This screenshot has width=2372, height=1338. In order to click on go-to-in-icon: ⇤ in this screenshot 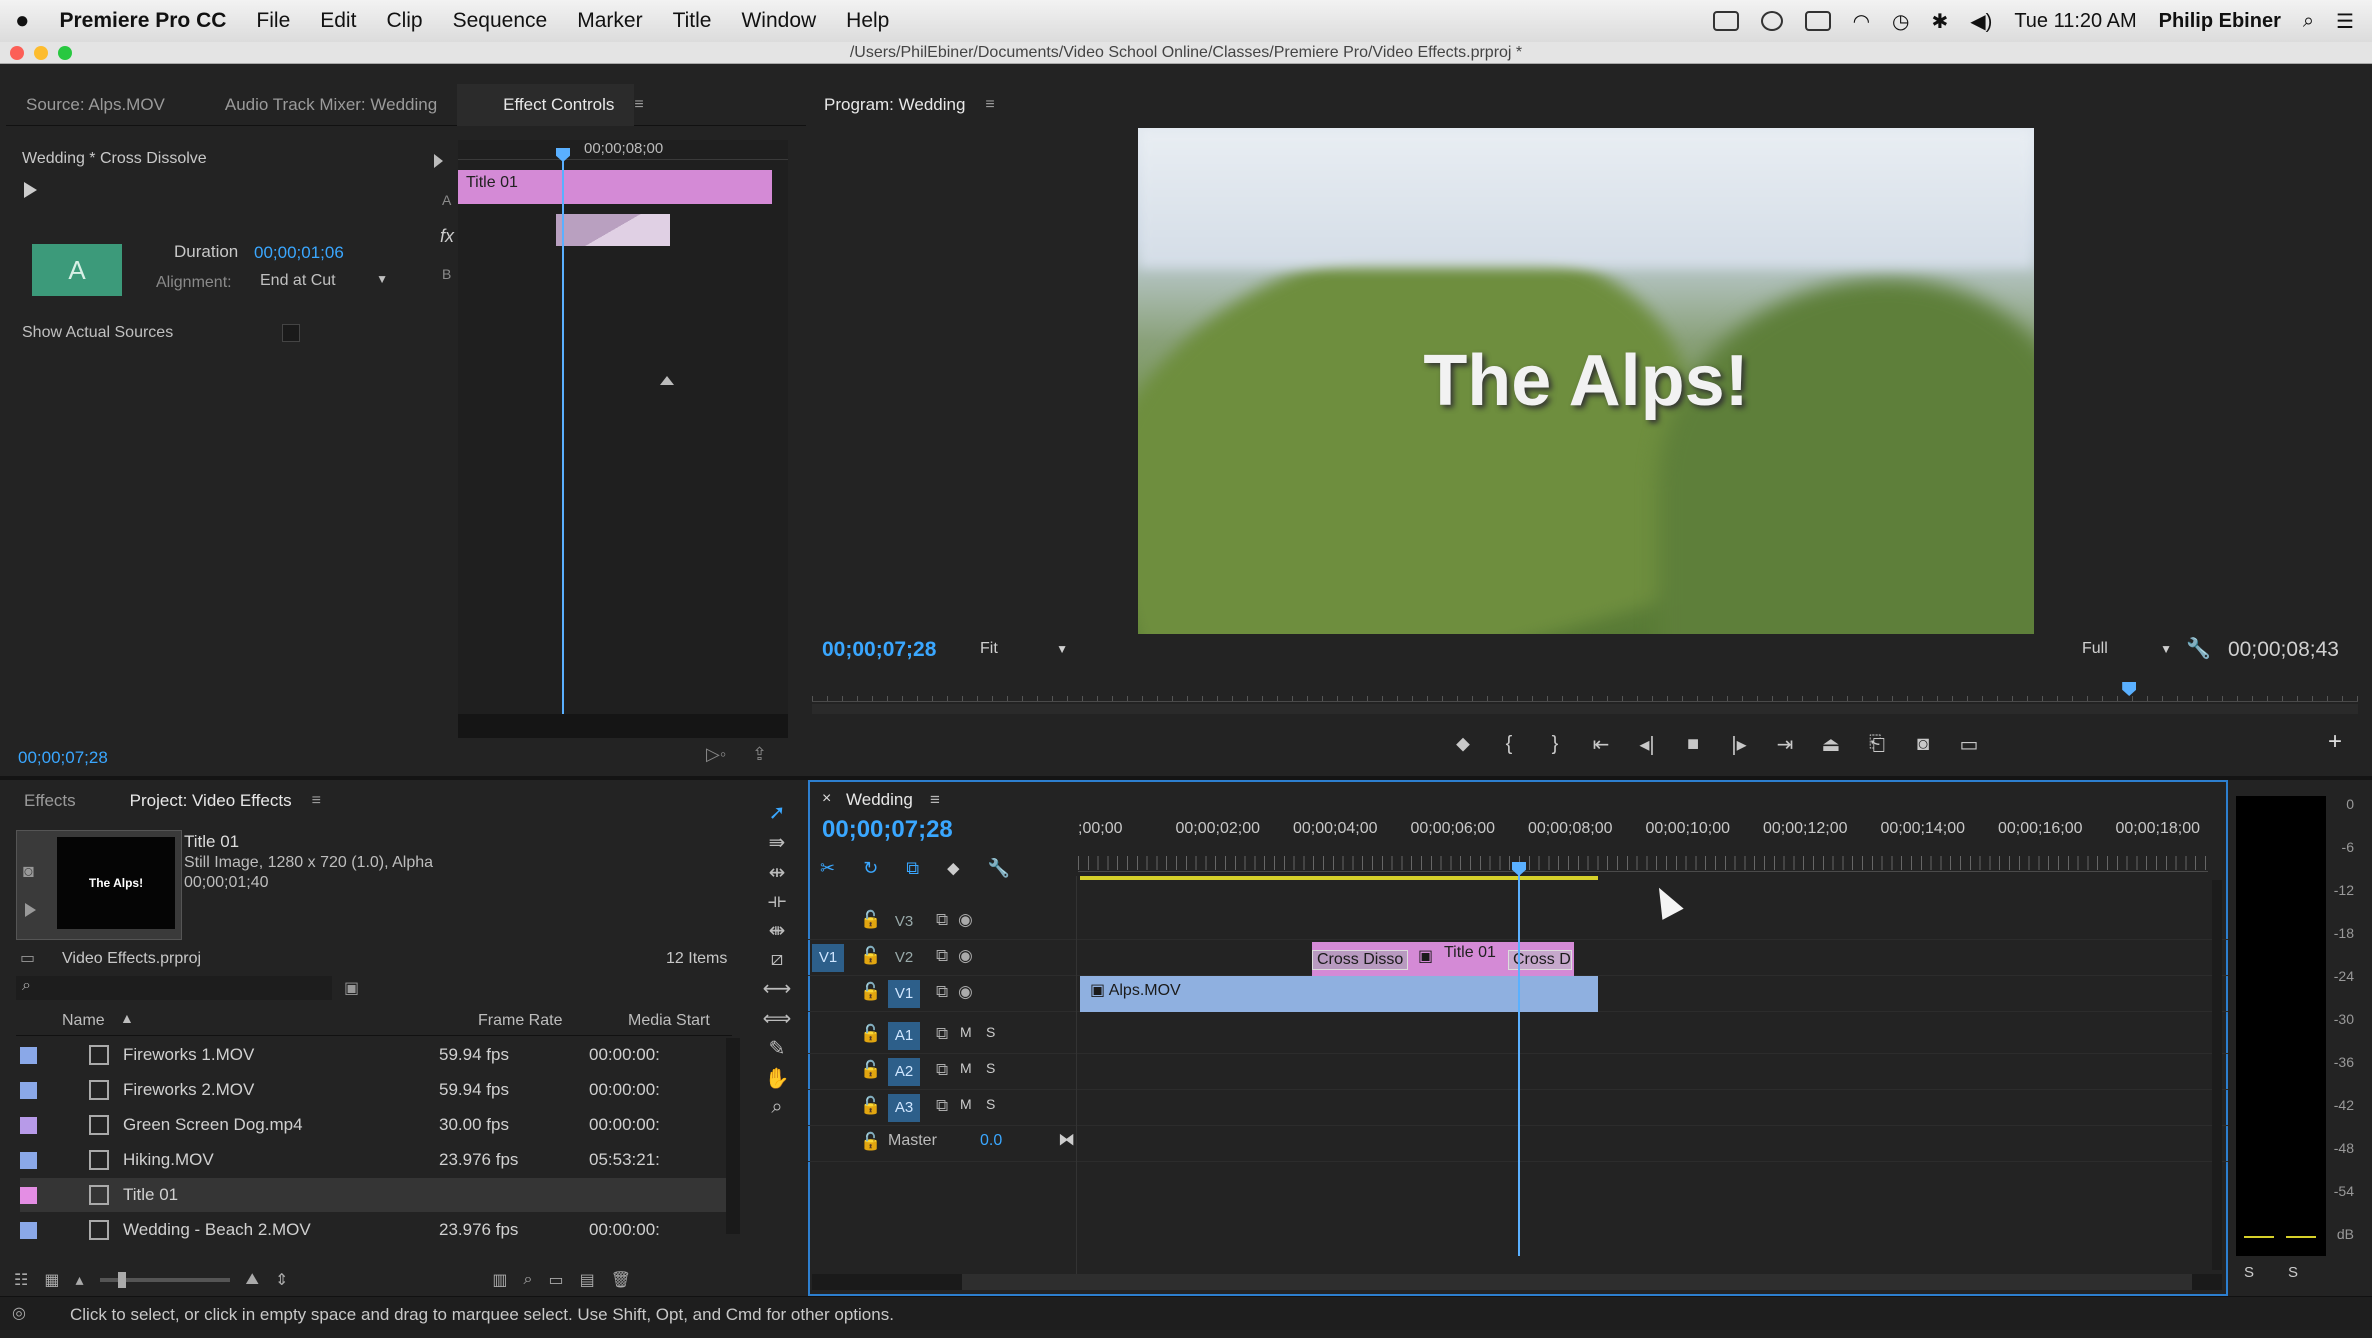, I will do `click(1601, 744)`.